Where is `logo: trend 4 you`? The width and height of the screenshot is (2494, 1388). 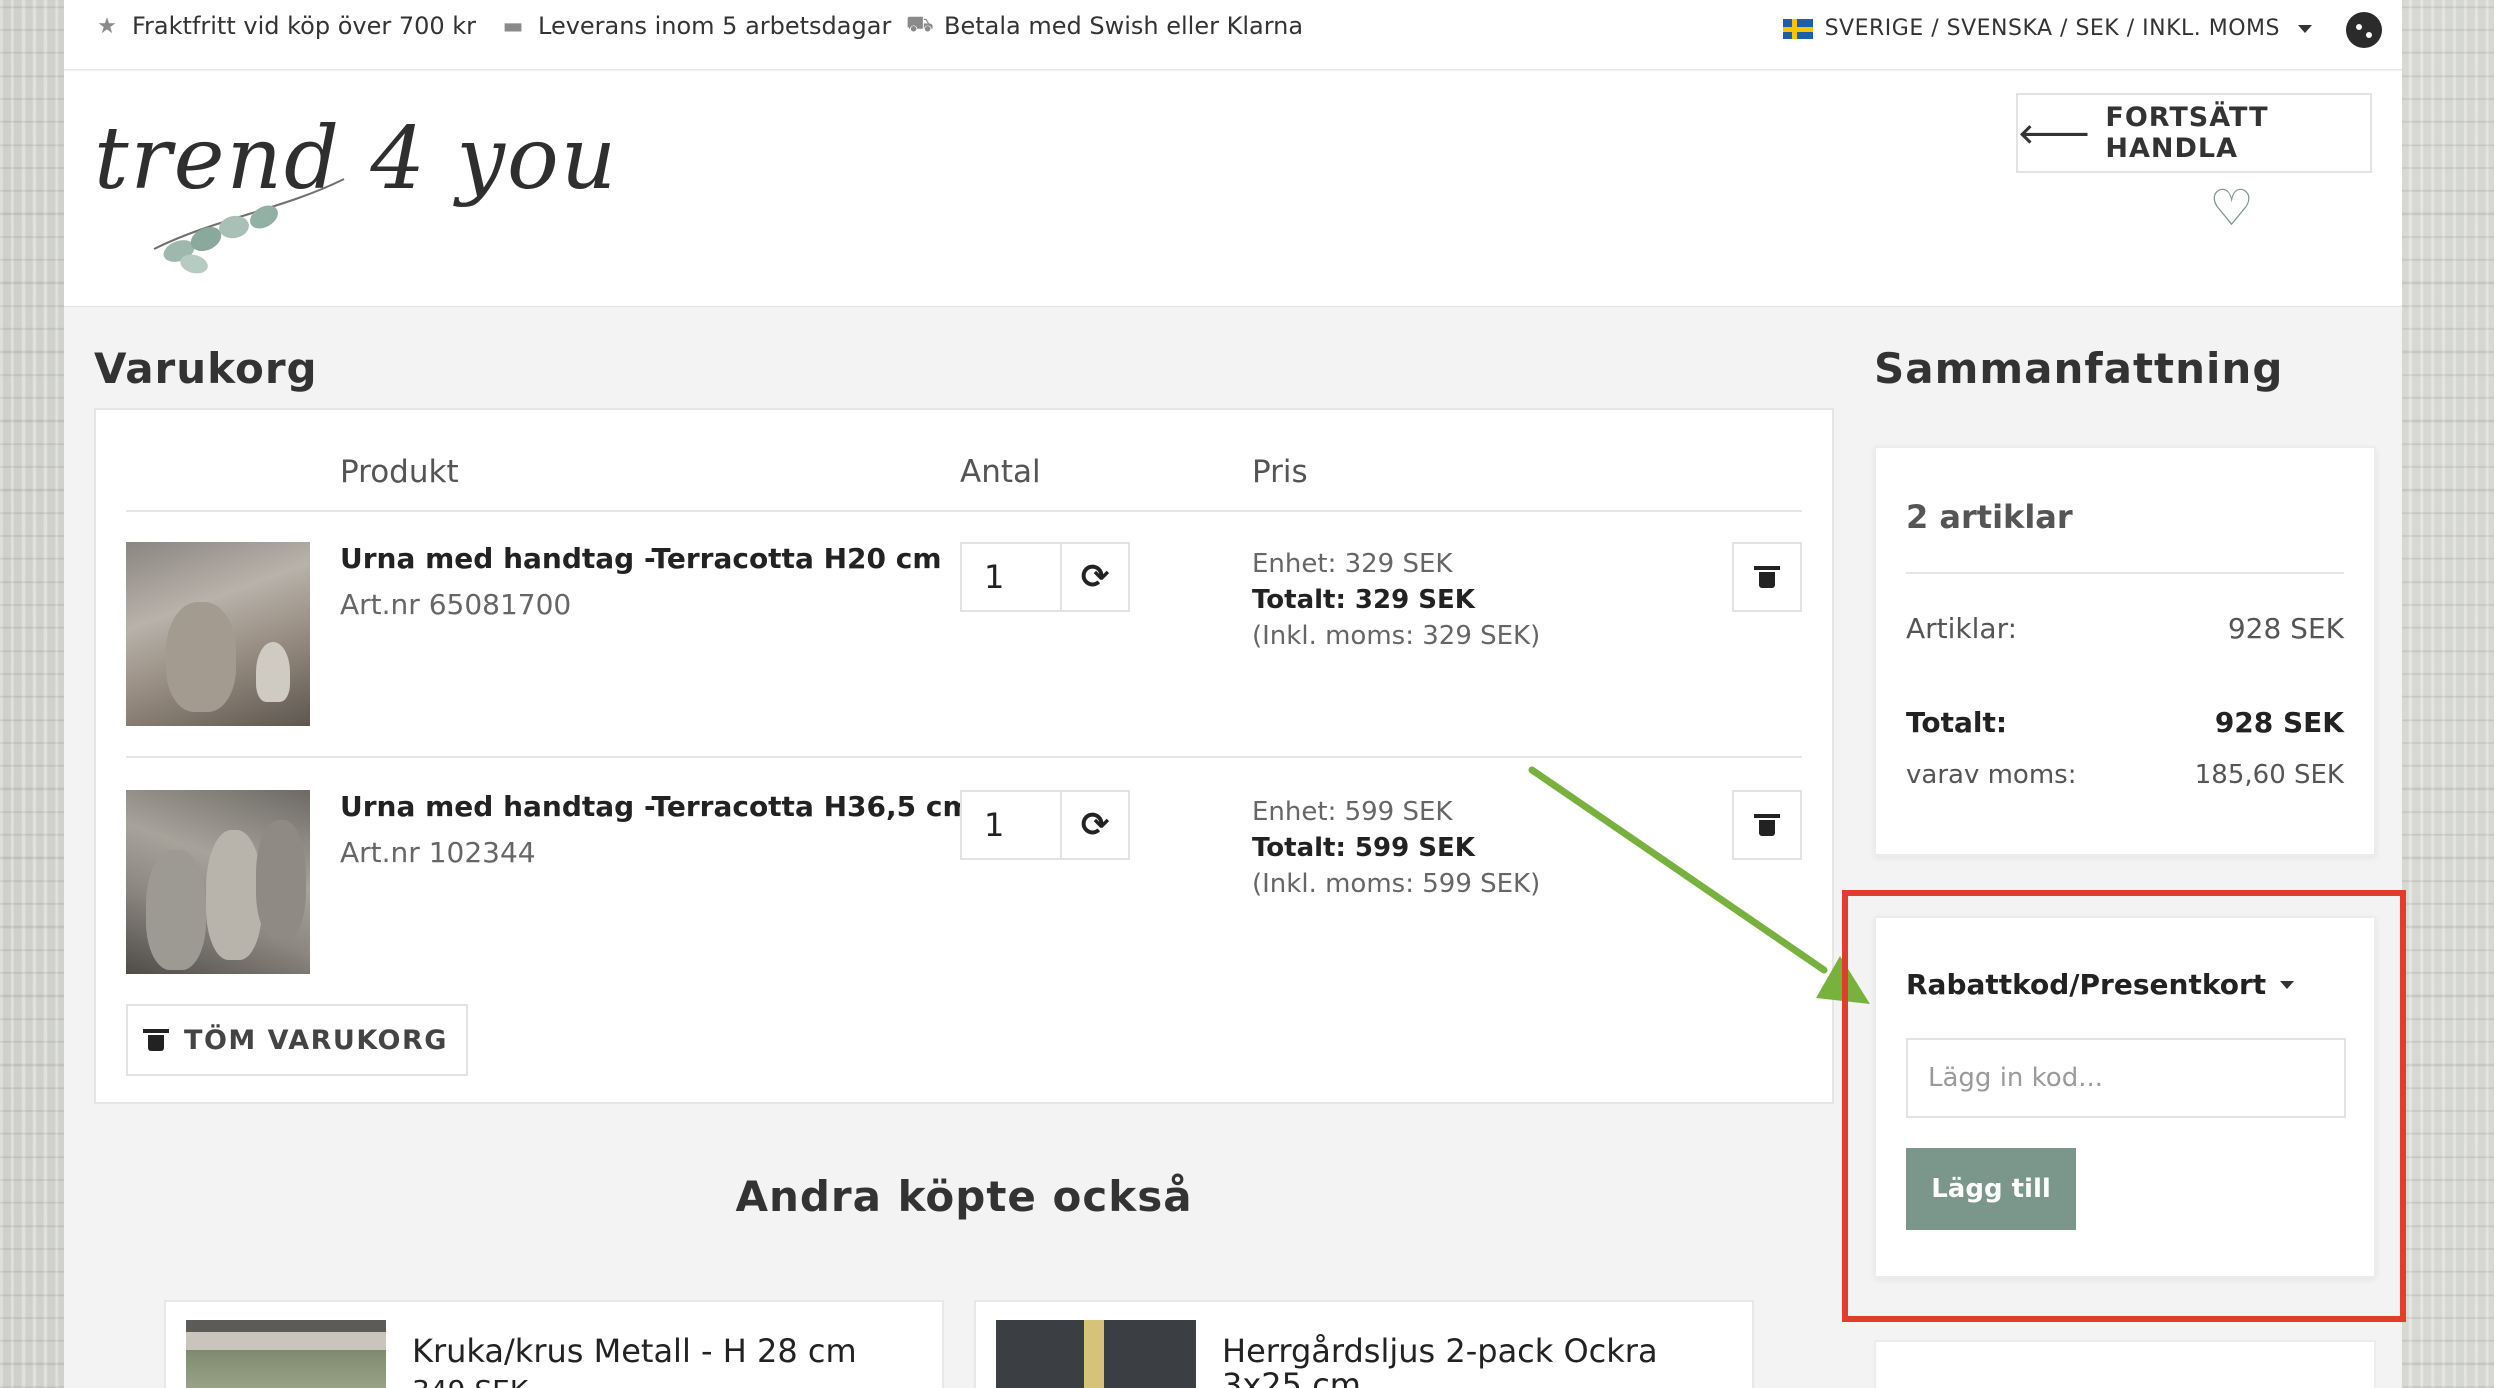
logo: trend 4 you is located at coordinates (355, 189).